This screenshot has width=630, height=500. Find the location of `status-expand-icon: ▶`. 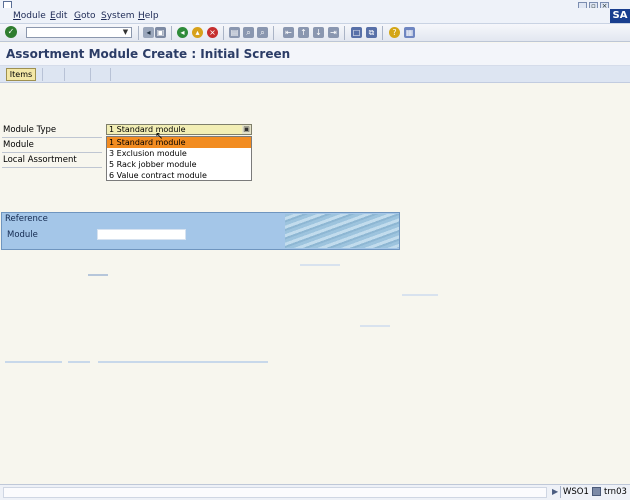

status-expand-icon: ▶ is located at coordinates (555, 491).